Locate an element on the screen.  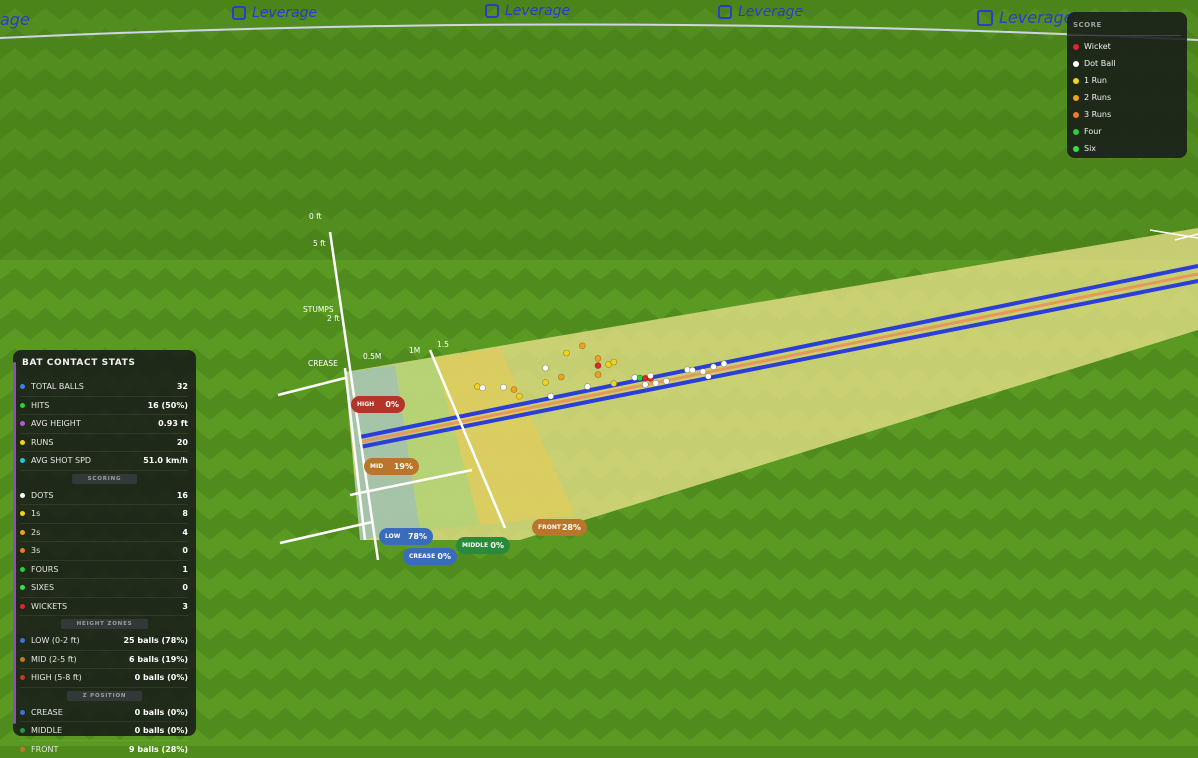
three-runs-dot-icon is located at coordinates (1076, 115).